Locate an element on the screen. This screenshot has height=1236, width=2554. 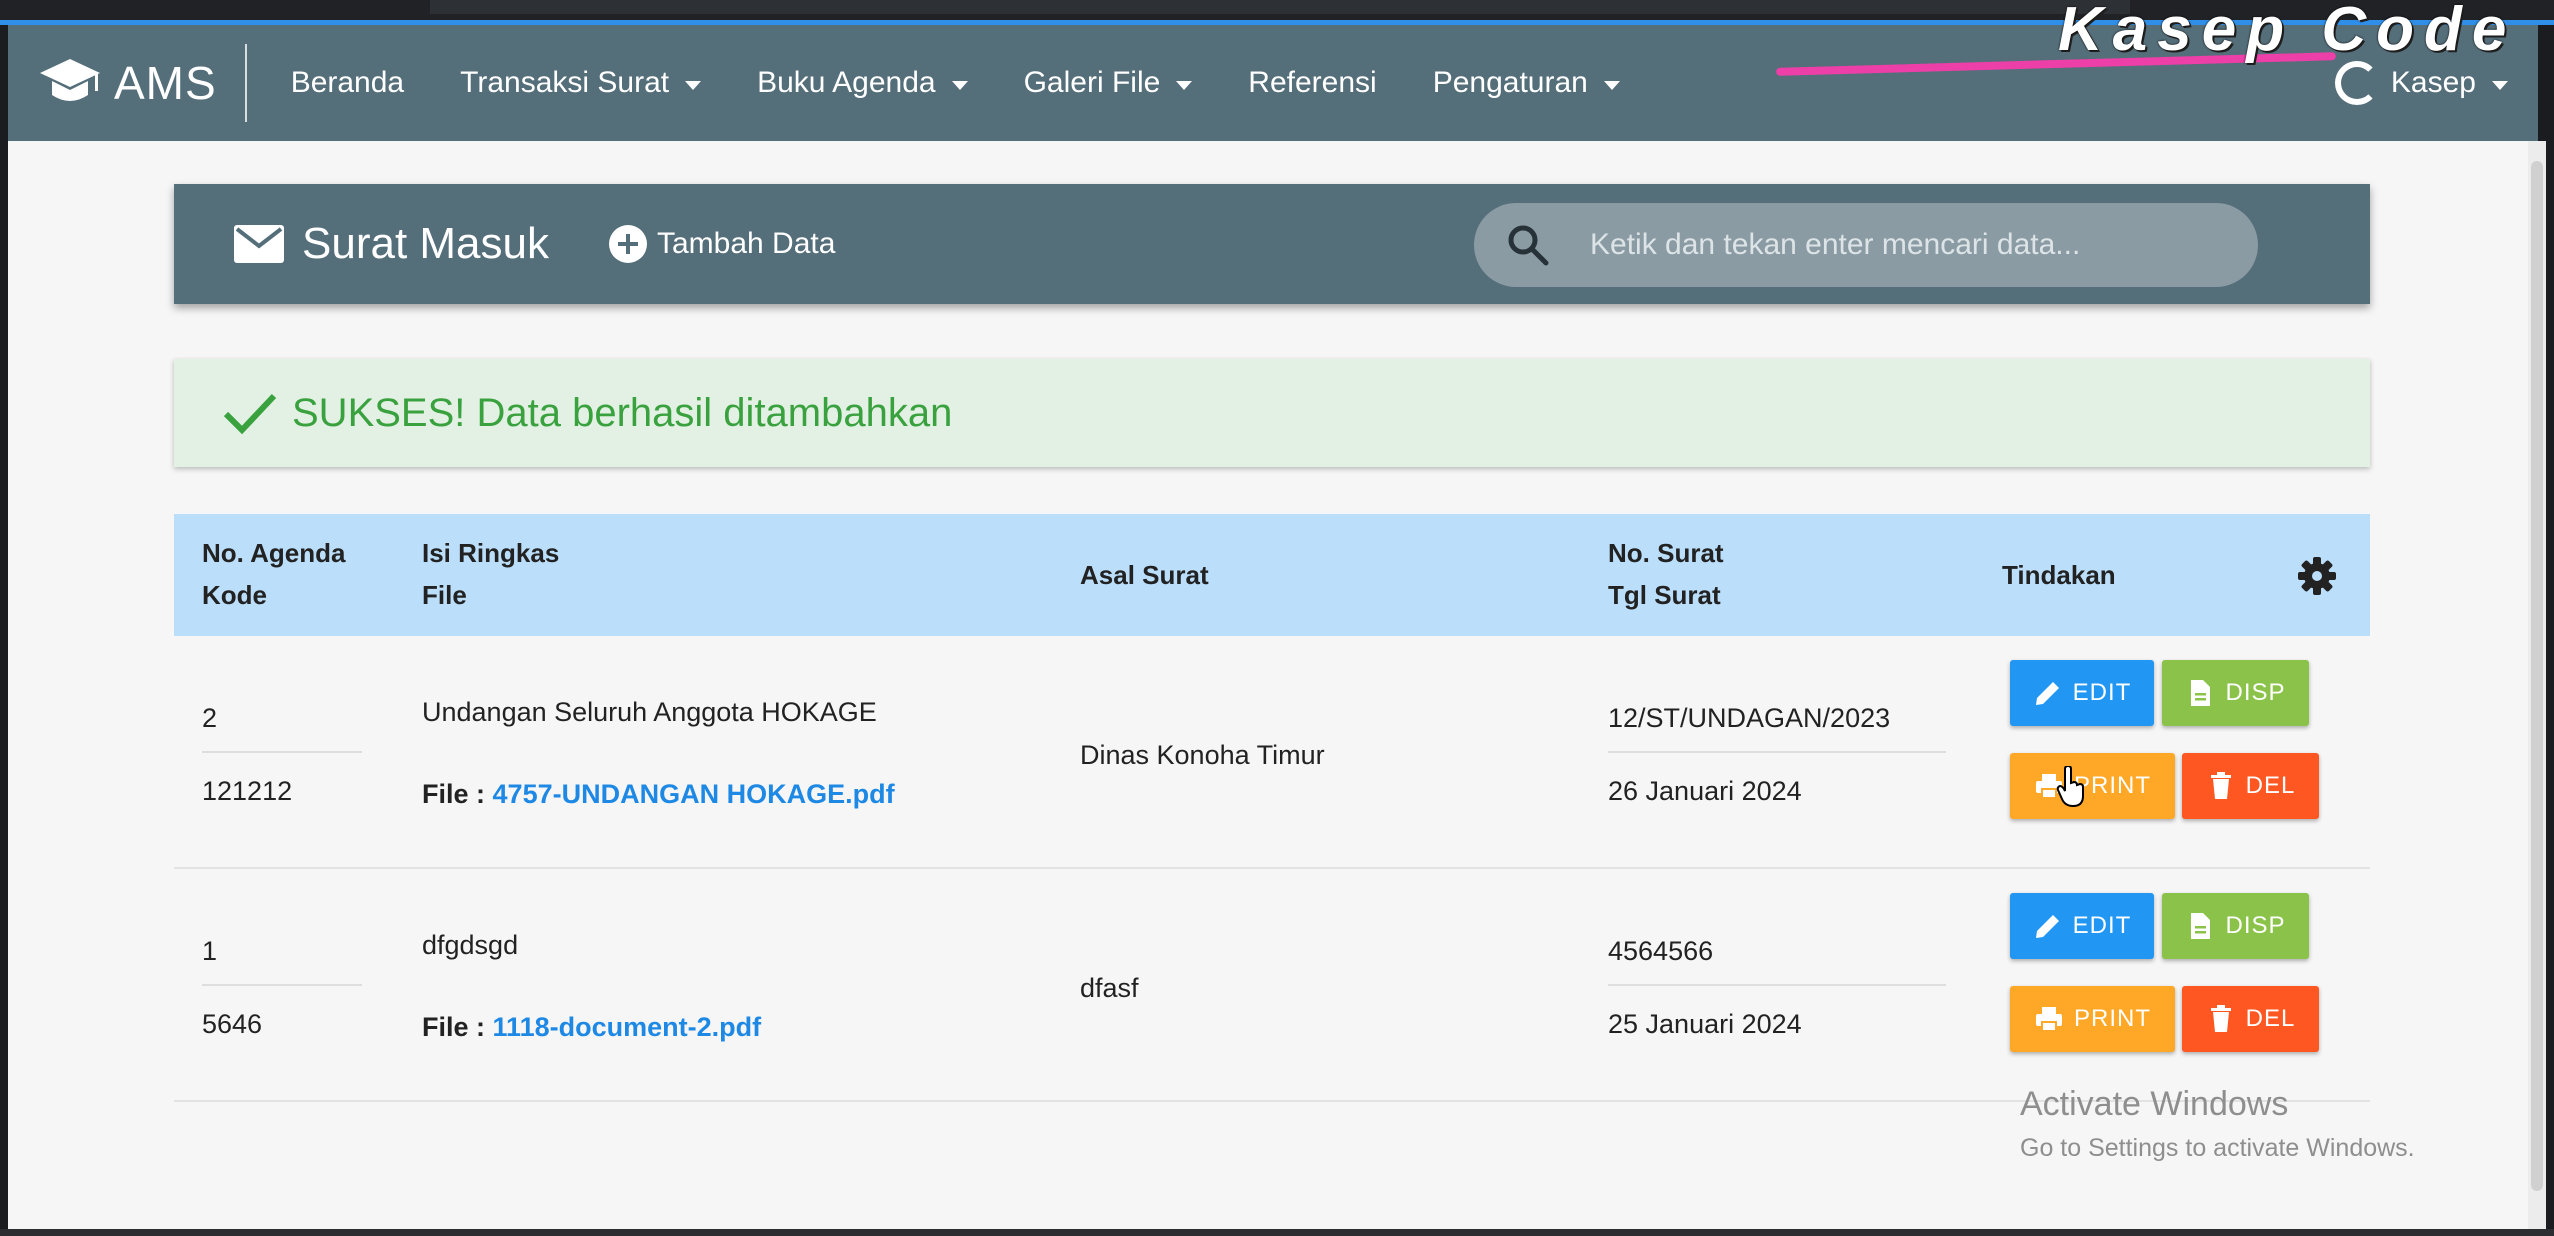
cell-tgl-surat: 25 Januari 2024 is located at coordinates (1705, 1024).